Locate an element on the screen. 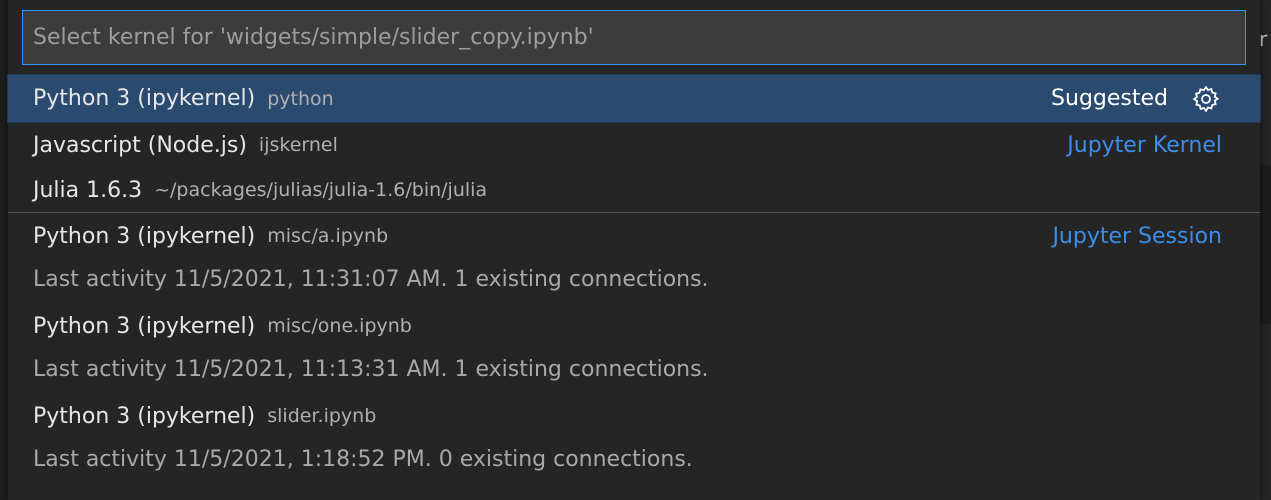  kernel-item-row: Python 3 (ipykernel) slider.ipynb is located at coordinates (627, 416).